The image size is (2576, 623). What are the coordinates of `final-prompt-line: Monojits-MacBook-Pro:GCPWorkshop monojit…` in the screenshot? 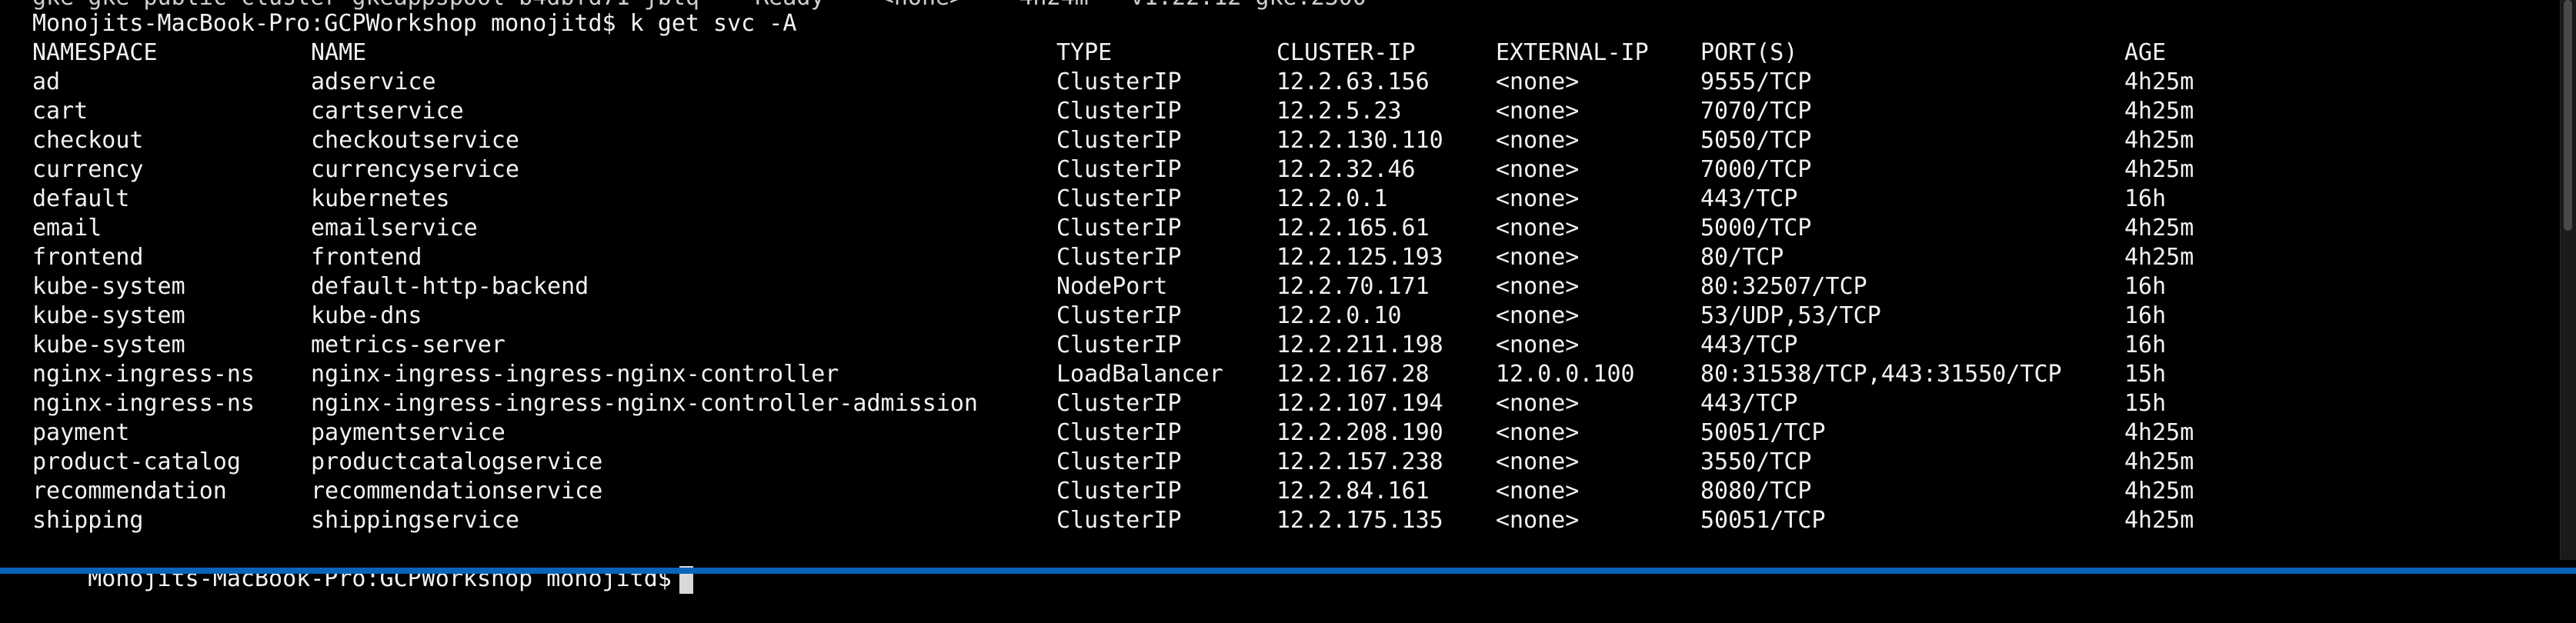 It's located at (362, 565).